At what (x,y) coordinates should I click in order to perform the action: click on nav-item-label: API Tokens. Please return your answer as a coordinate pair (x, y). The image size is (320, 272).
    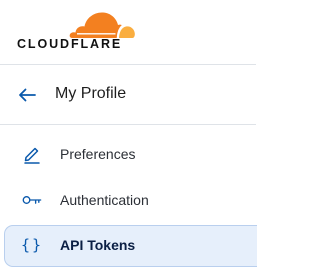
    Looking at the image, I should click on (98, 245).